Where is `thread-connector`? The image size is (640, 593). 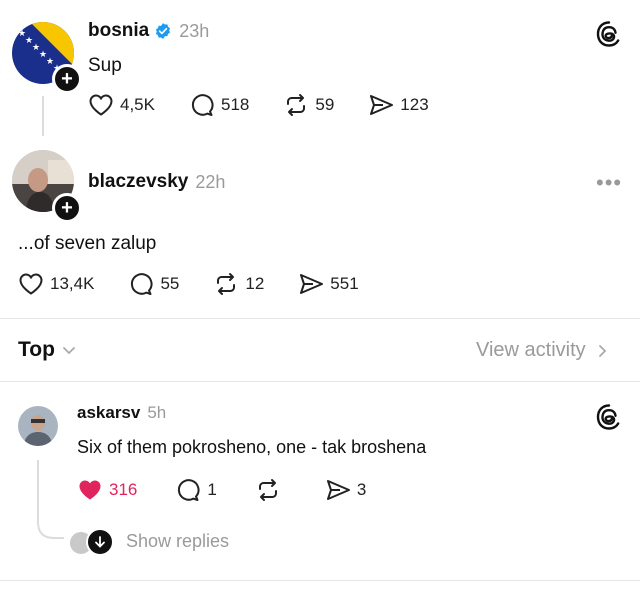 thread-connector is located at coordinates (50, 499).